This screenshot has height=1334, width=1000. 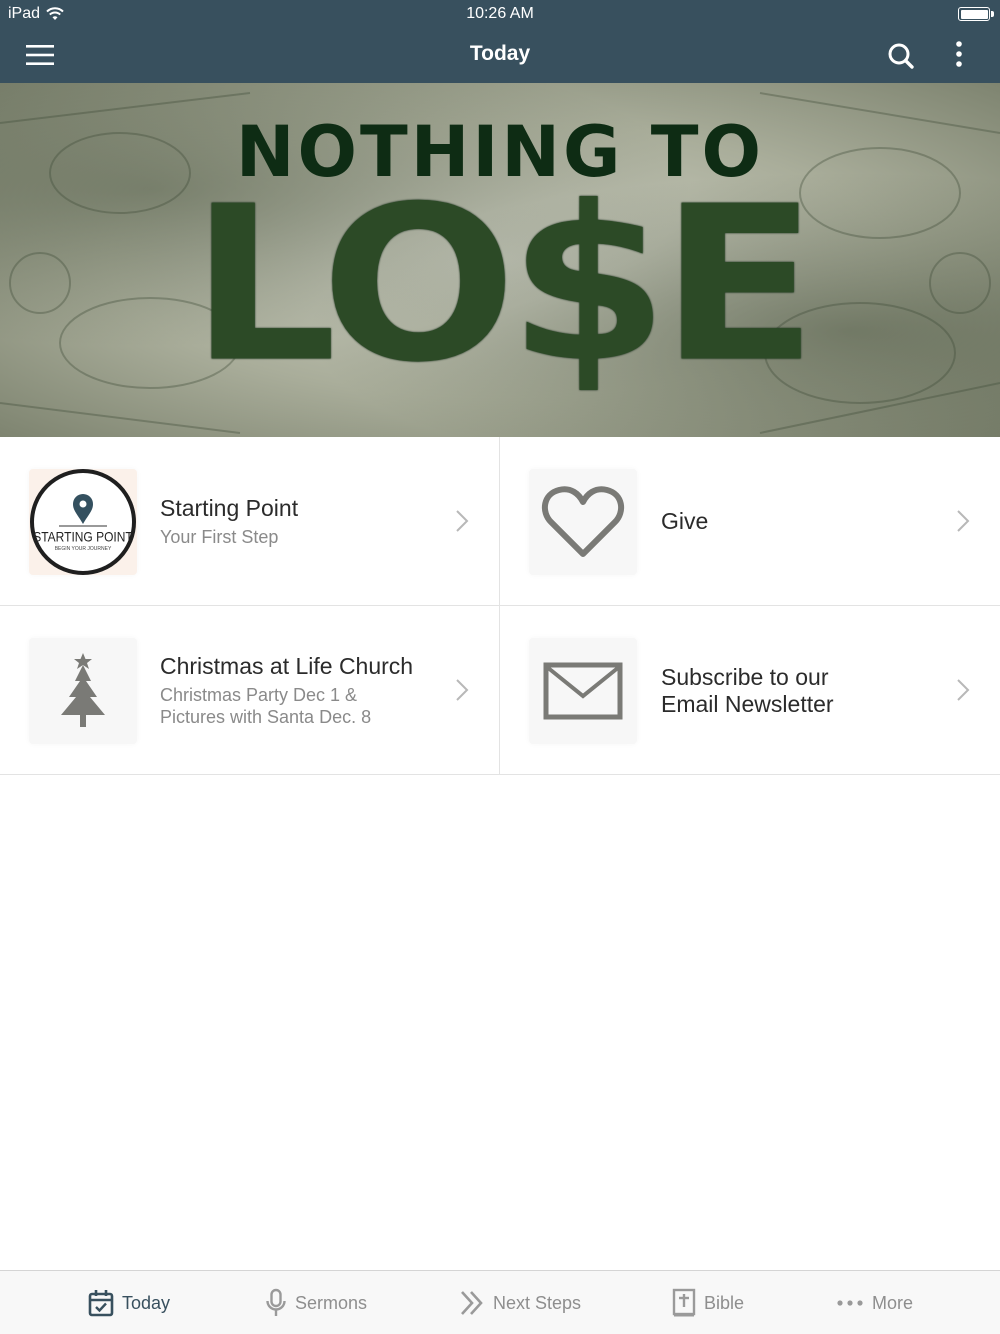 I want to click on hero-title-line2: LO$E, so click(x=503, y=285).